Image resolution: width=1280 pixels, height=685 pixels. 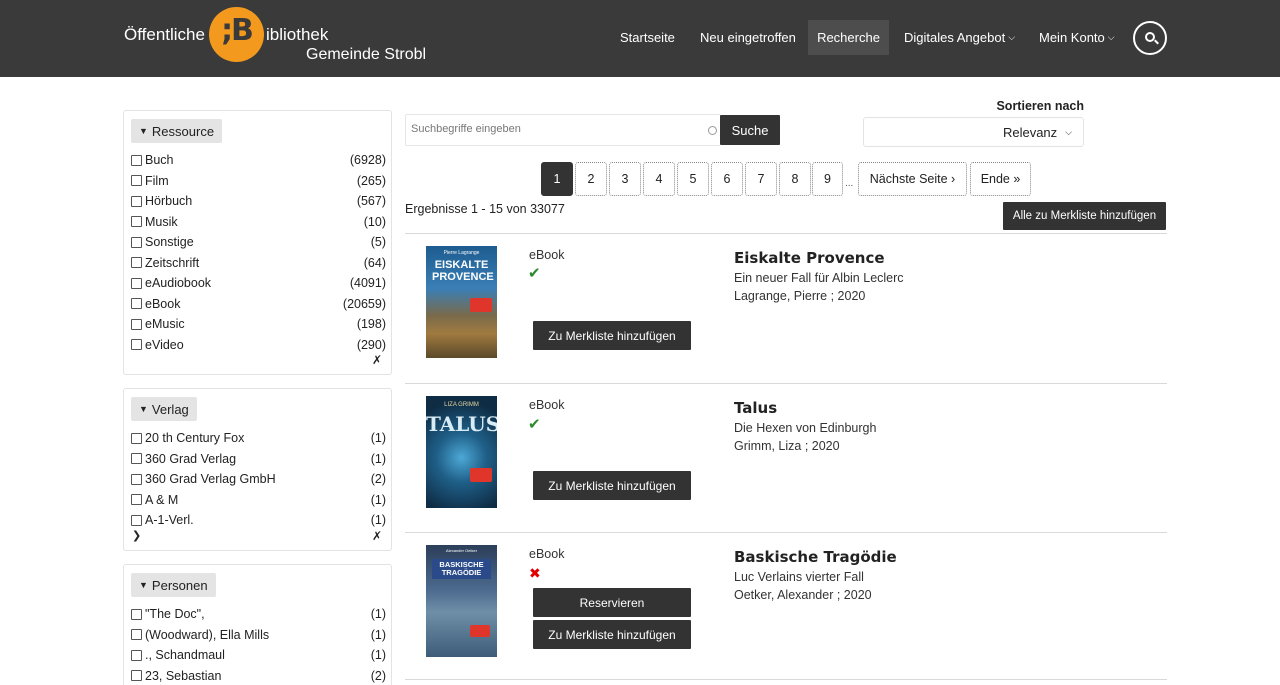 What do you see at coordinates (591, 179) in the screenshot?
I see `page-2: 2` at bounding box center [591, 179].